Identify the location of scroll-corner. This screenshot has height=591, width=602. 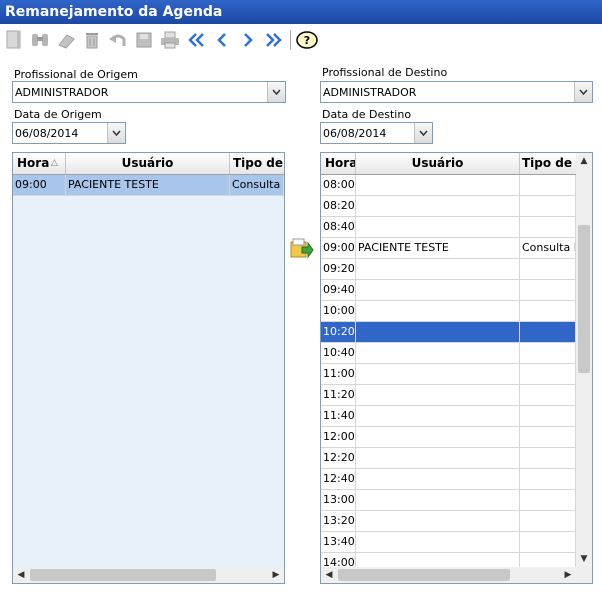
(584, 575).